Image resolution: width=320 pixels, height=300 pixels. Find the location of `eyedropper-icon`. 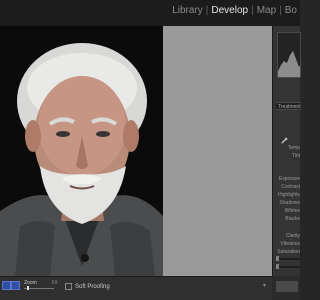

eyedropper-icon is located at coordinates (284, 140).